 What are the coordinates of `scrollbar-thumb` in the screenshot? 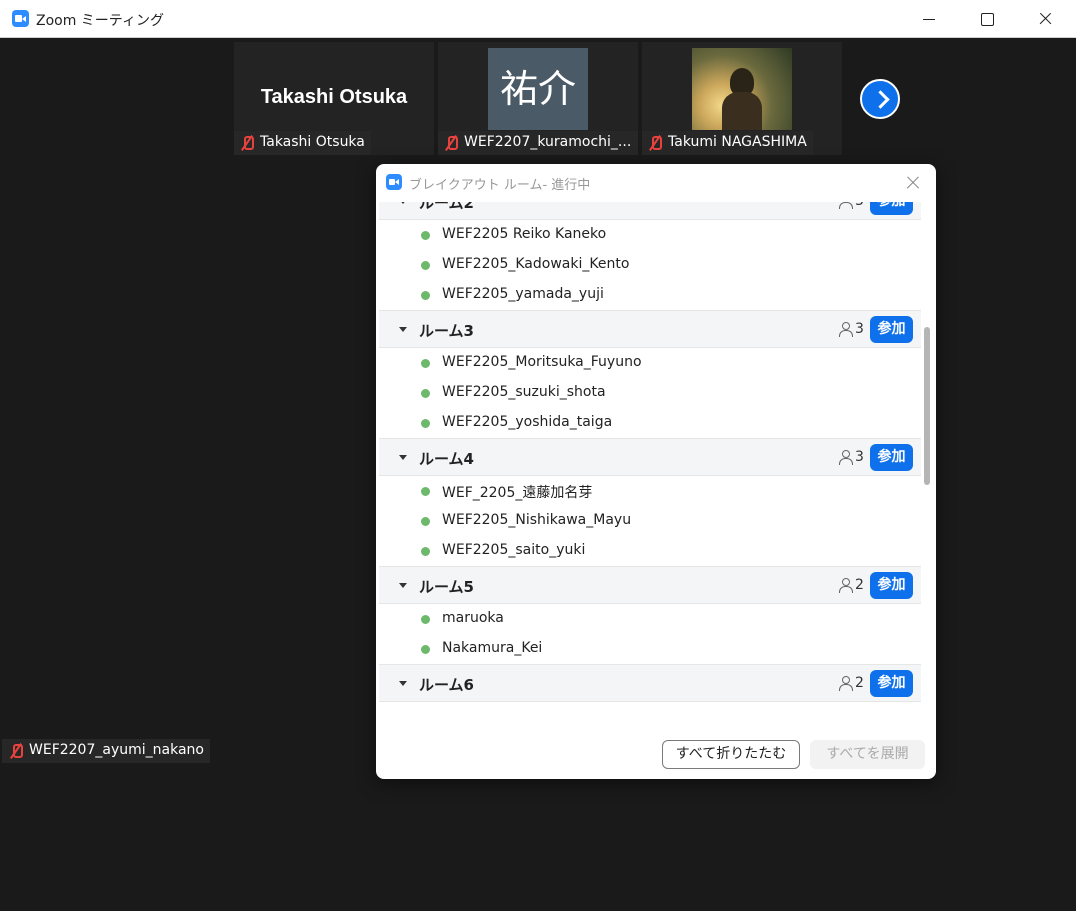 It's located at (927, 406).